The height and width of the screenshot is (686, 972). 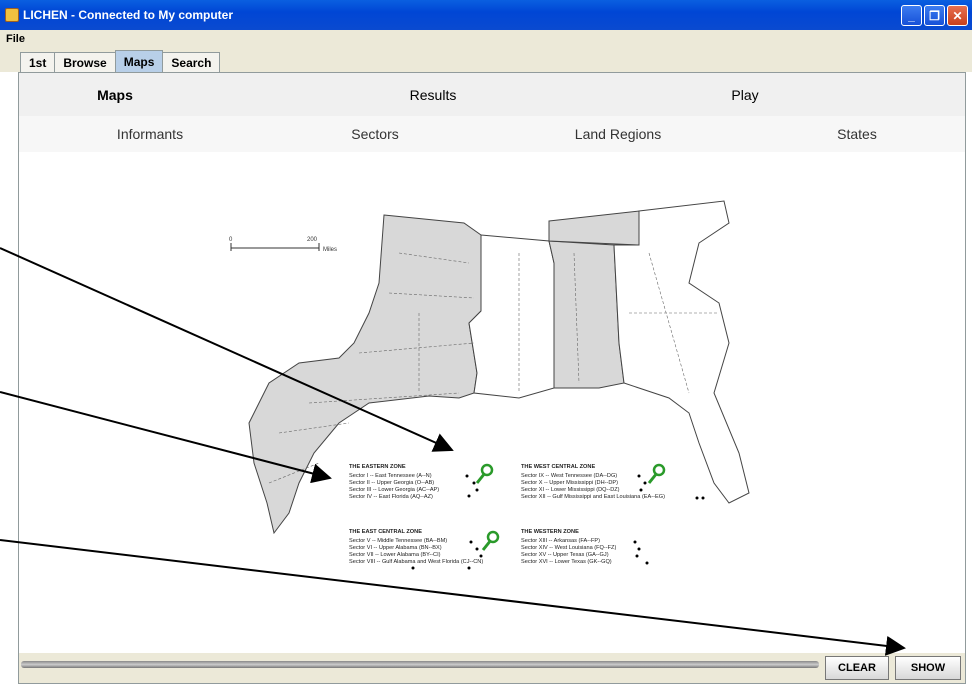 I want to click on nav-maps: Maps, so click(x=115, y=95).